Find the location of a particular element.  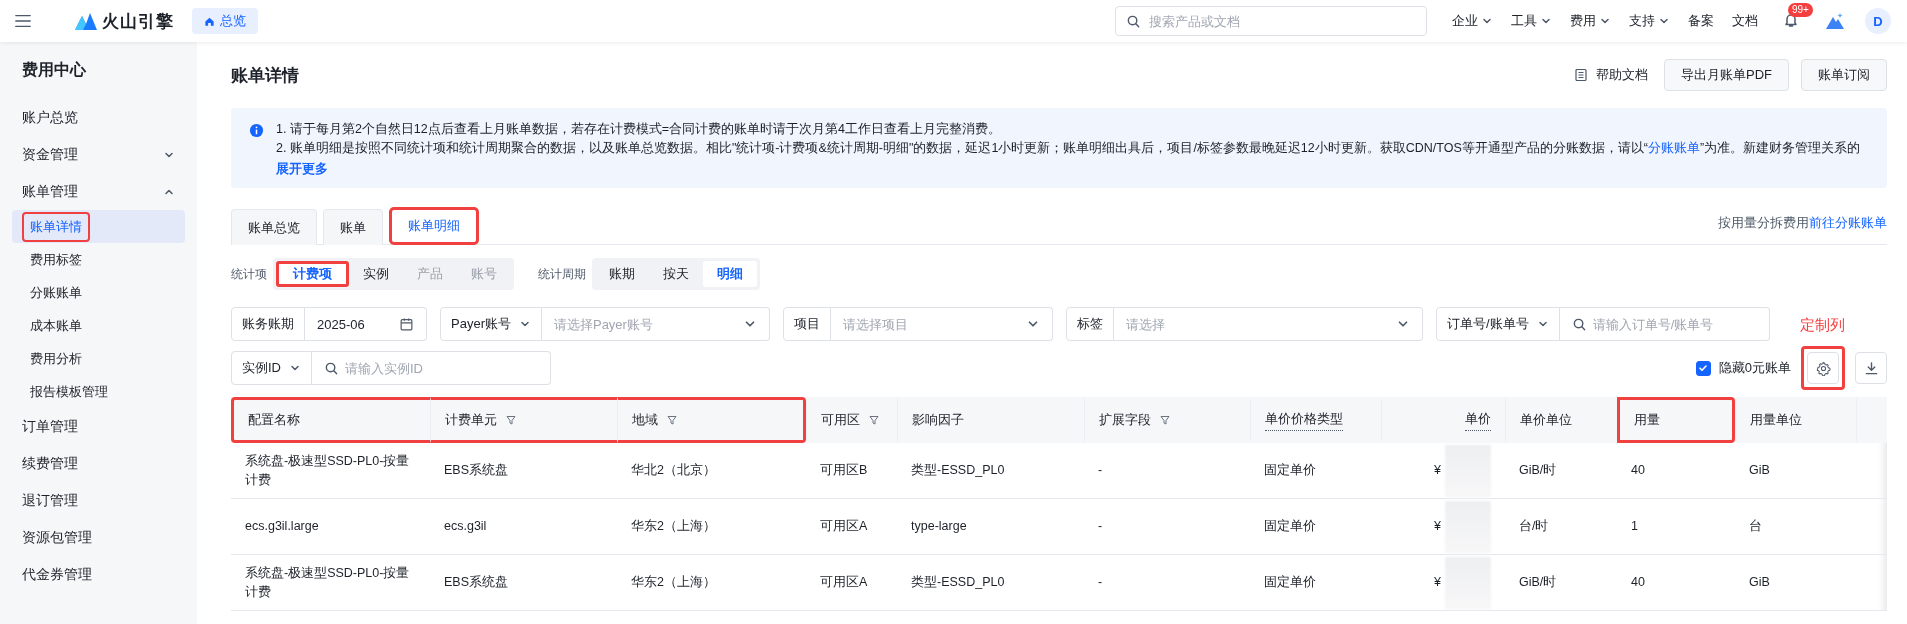

segment-label: 统计周期 is located at coordinates (562, 274).